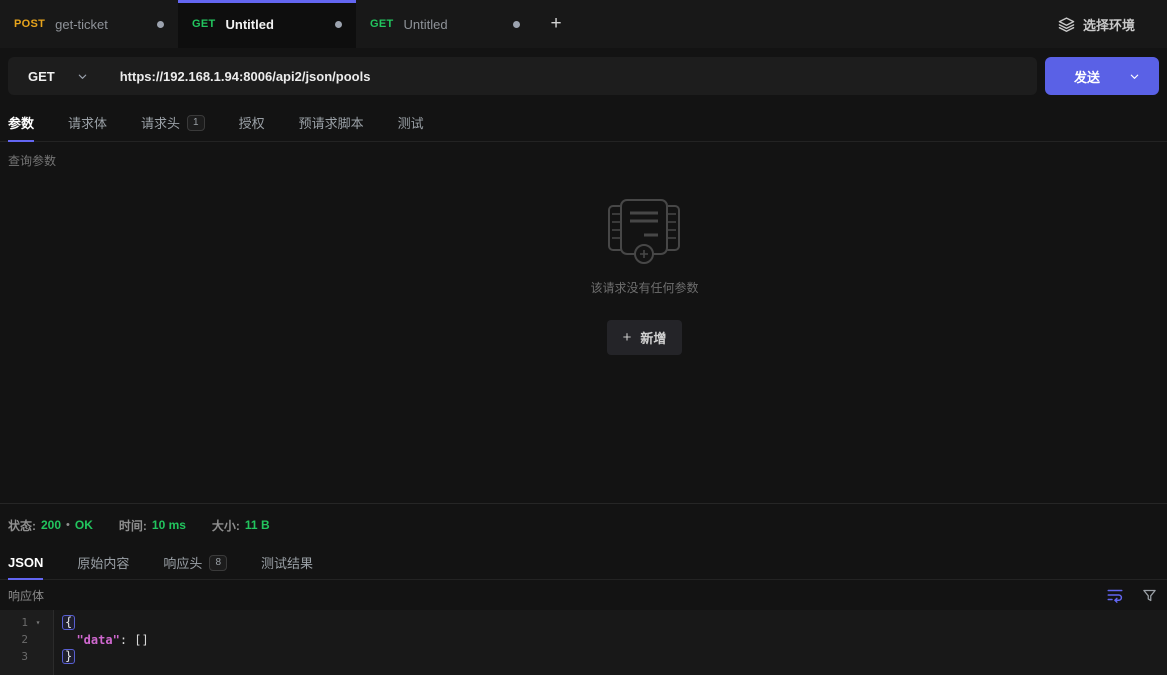 This screenshot has width=1167, height=675. Describe the element at coordinates (41, 76) in the screenshot. I see `selected-method: GET` at that location.